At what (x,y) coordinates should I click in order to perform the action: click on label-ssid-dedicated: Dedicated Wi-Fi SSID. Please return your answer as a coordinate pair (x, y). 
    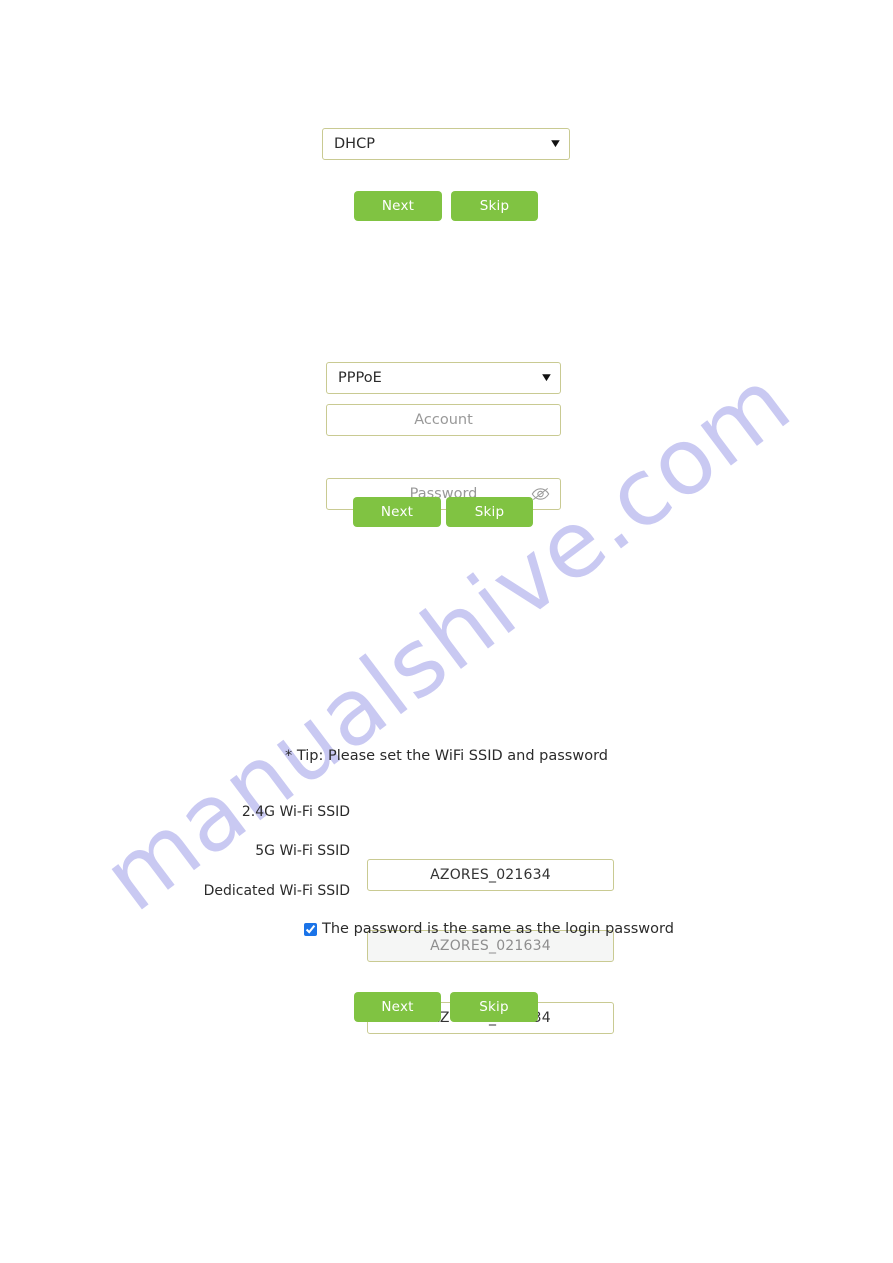
    Looking at the image, I should click on (276, 891).